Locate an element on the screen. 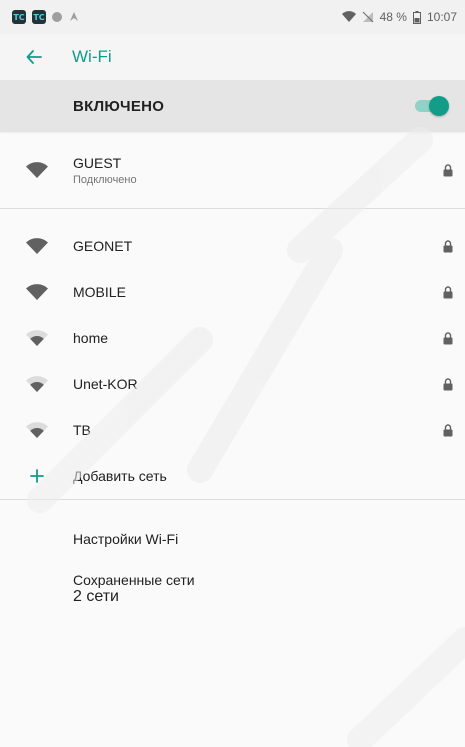 The image size is (465, 747). no-signal-icon is located at coordinates (368, 17).